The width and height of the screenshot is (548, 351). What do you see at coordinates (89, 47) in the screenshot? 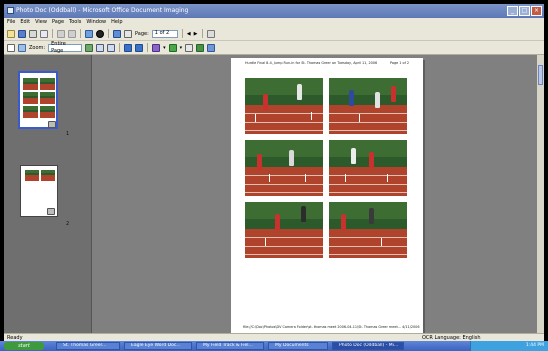
I see `zoom-dropdown-icon` at bounding box center [89, 47].